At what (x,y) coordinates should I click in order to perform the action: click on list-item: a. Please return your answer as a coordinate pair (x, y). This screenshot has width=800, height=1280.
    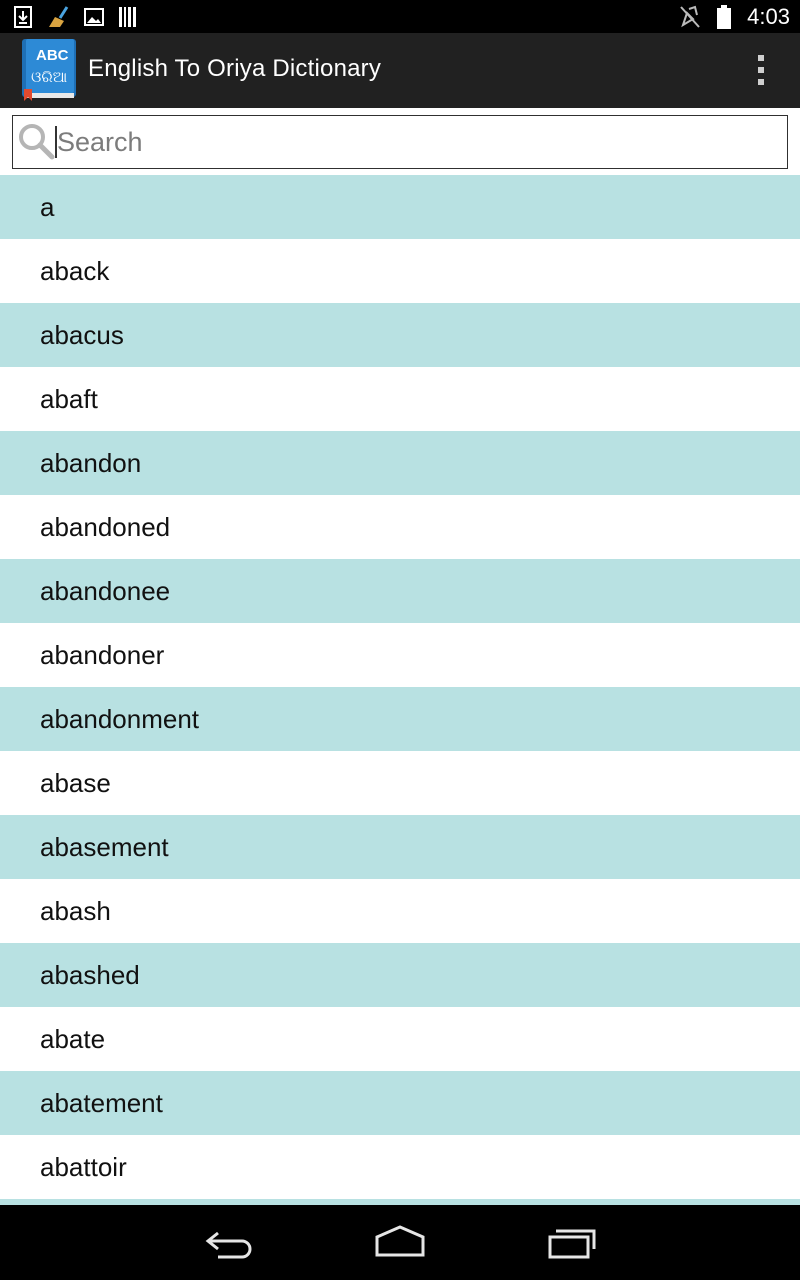
    Looking at the image, I should click on (400, 207).